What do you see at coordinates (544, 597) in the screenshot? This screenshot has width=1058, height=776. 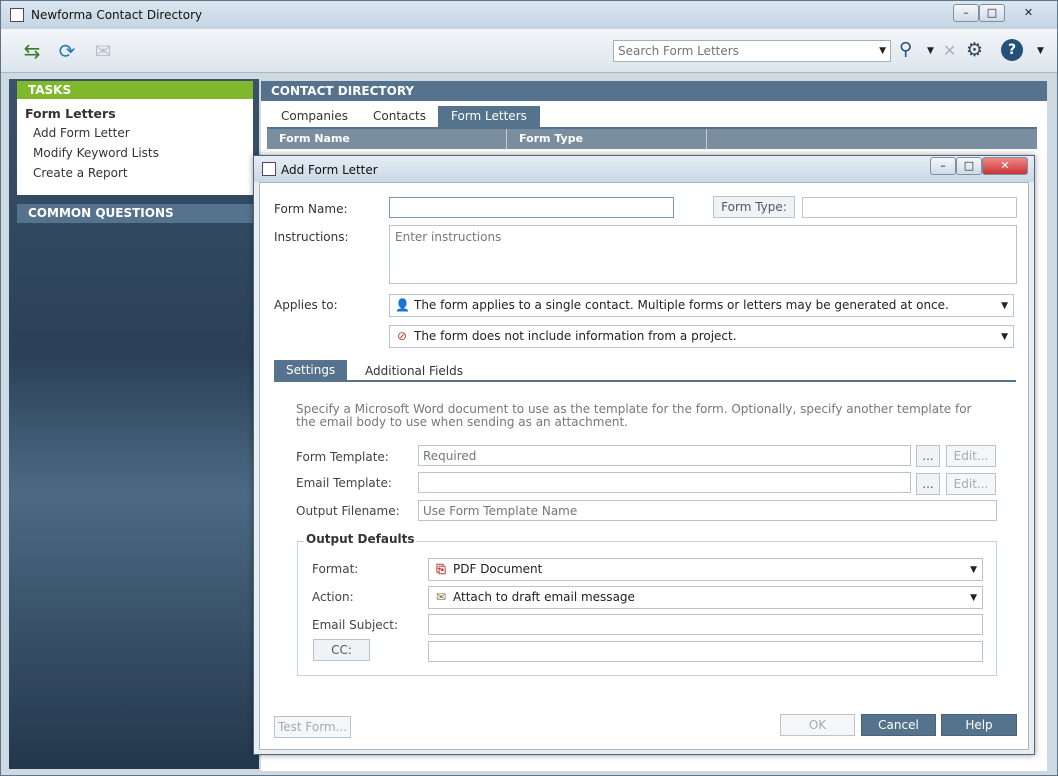 I see `action-value: Attach to draft email message` at bounding box center [544, 597].